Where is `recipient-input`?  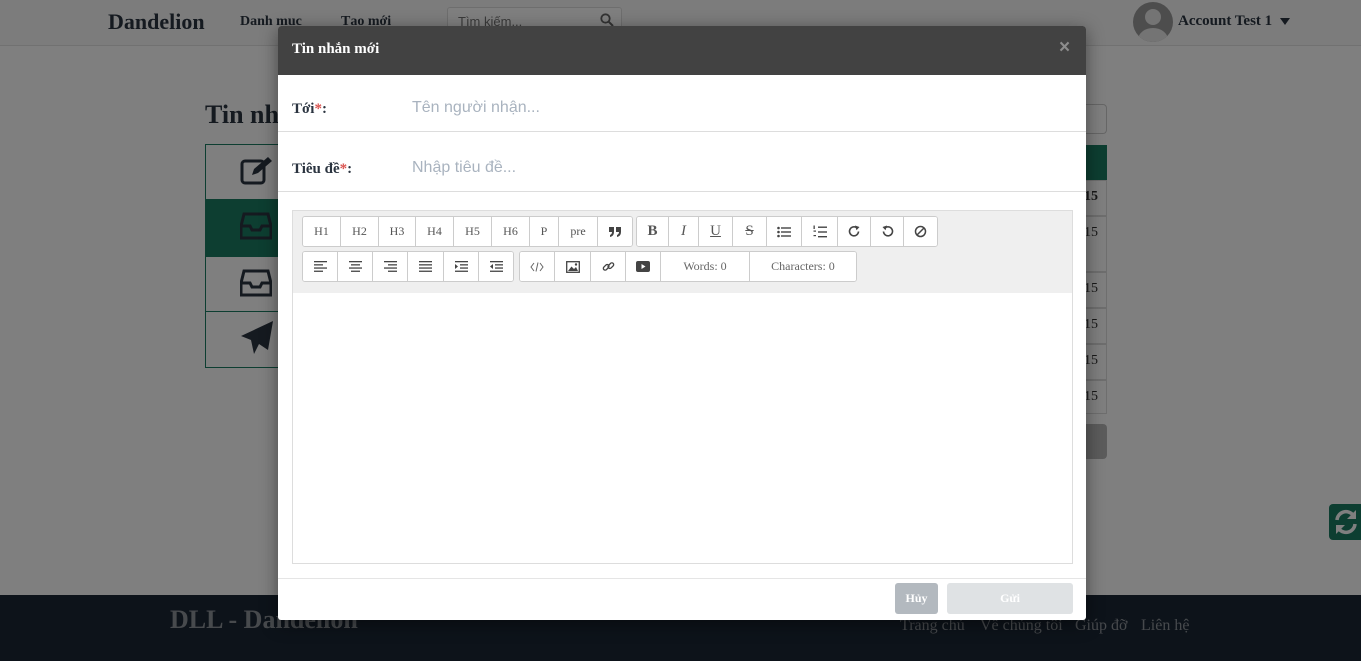
recipient-input is located at coordinates (742, 108).